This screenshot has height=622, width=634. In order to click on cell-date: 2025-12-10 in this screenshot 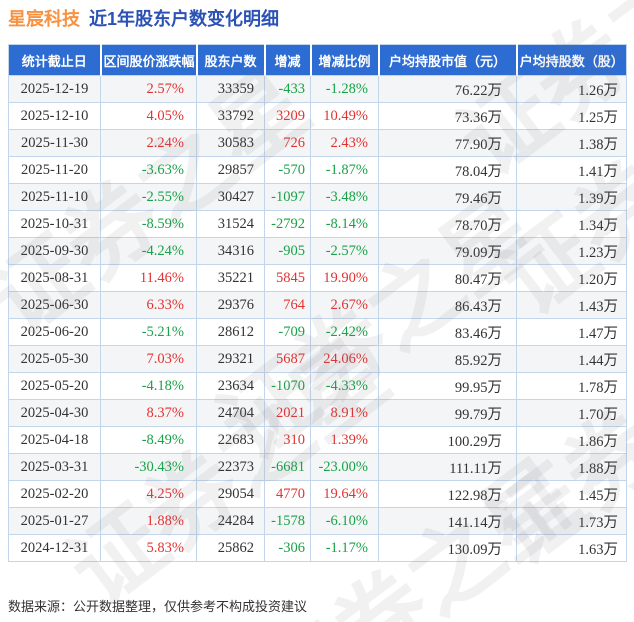, I will do `click(54, 116)`.